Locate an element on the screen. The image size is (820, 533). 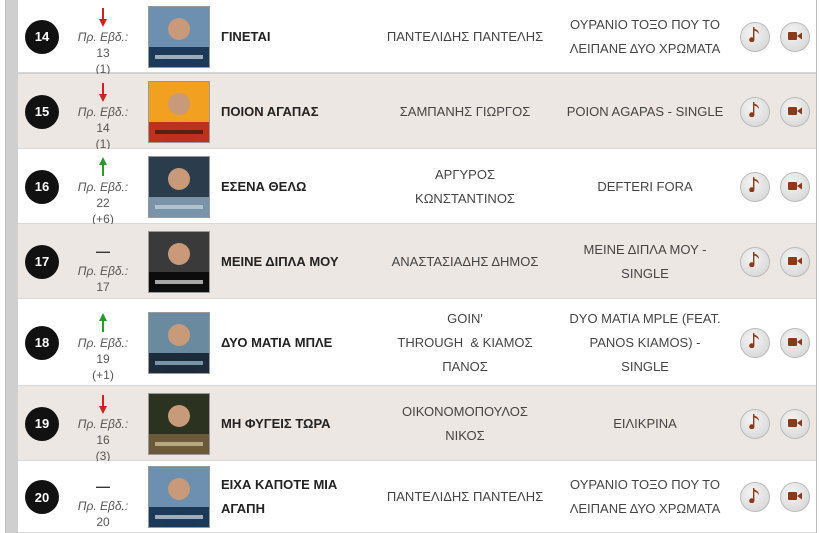
album-name-line: ΕΙΛΙΚΡΙΝΑ is located at coordinates (645, 423).